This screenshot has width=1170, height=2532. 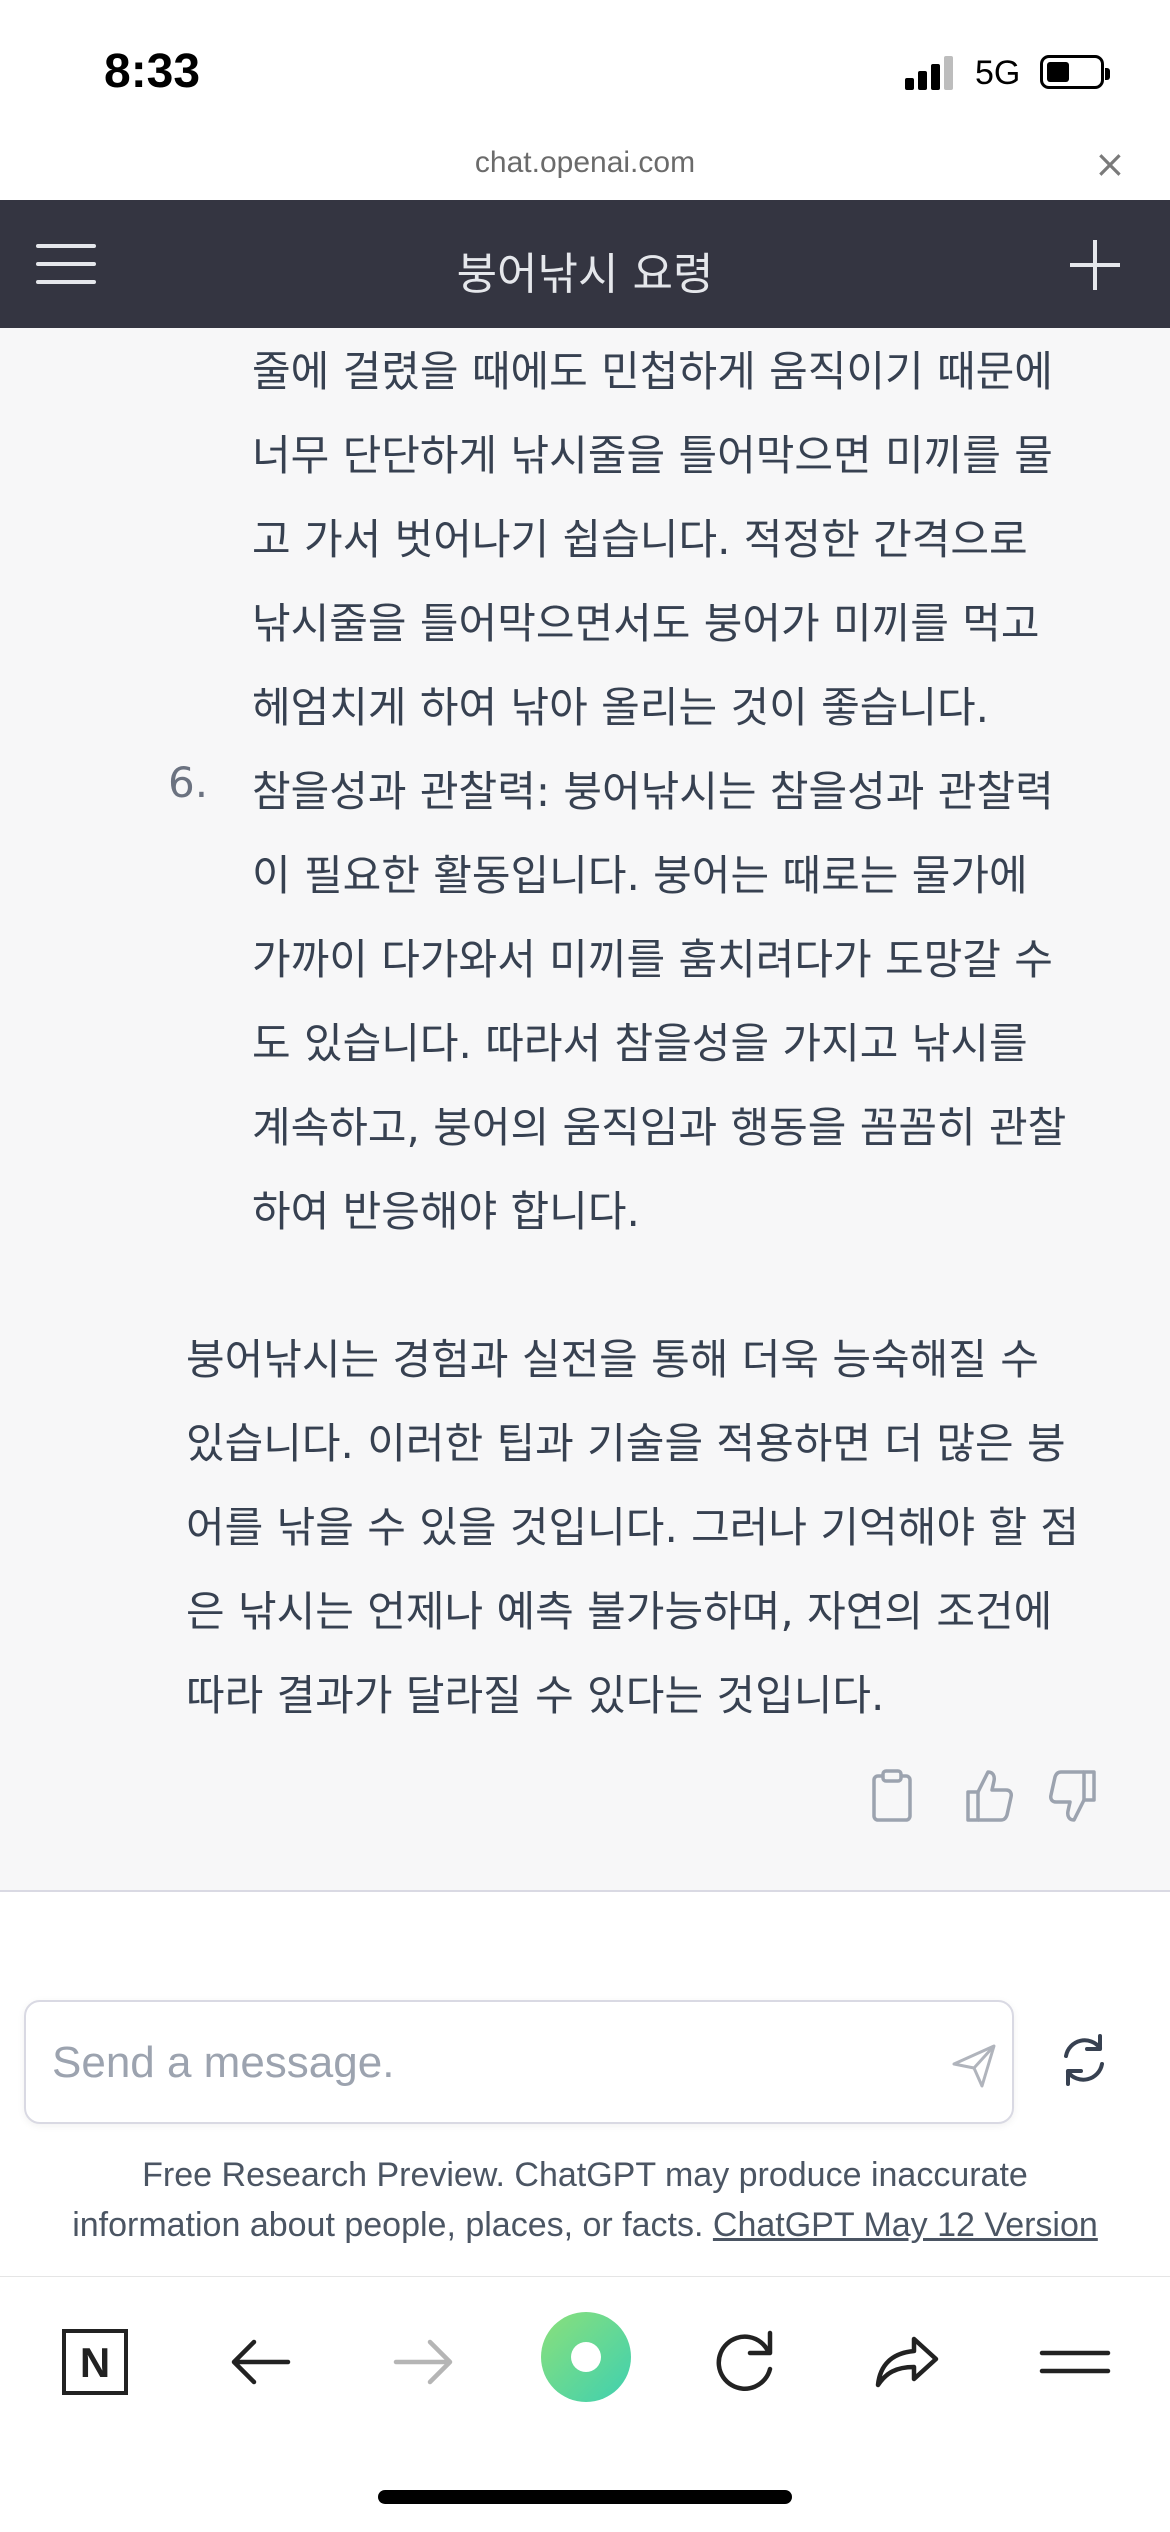 I want to click on url-text: chat.openai.com, so click(x=585, y=163).